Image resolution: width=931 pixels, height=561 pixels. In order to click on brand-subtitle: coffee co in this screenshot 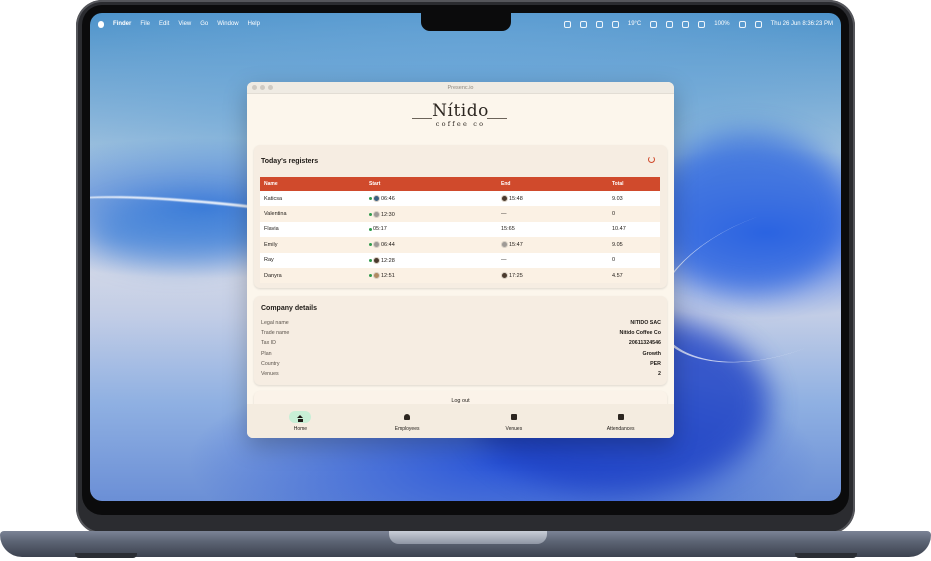, I will do `click(460, 123)`.